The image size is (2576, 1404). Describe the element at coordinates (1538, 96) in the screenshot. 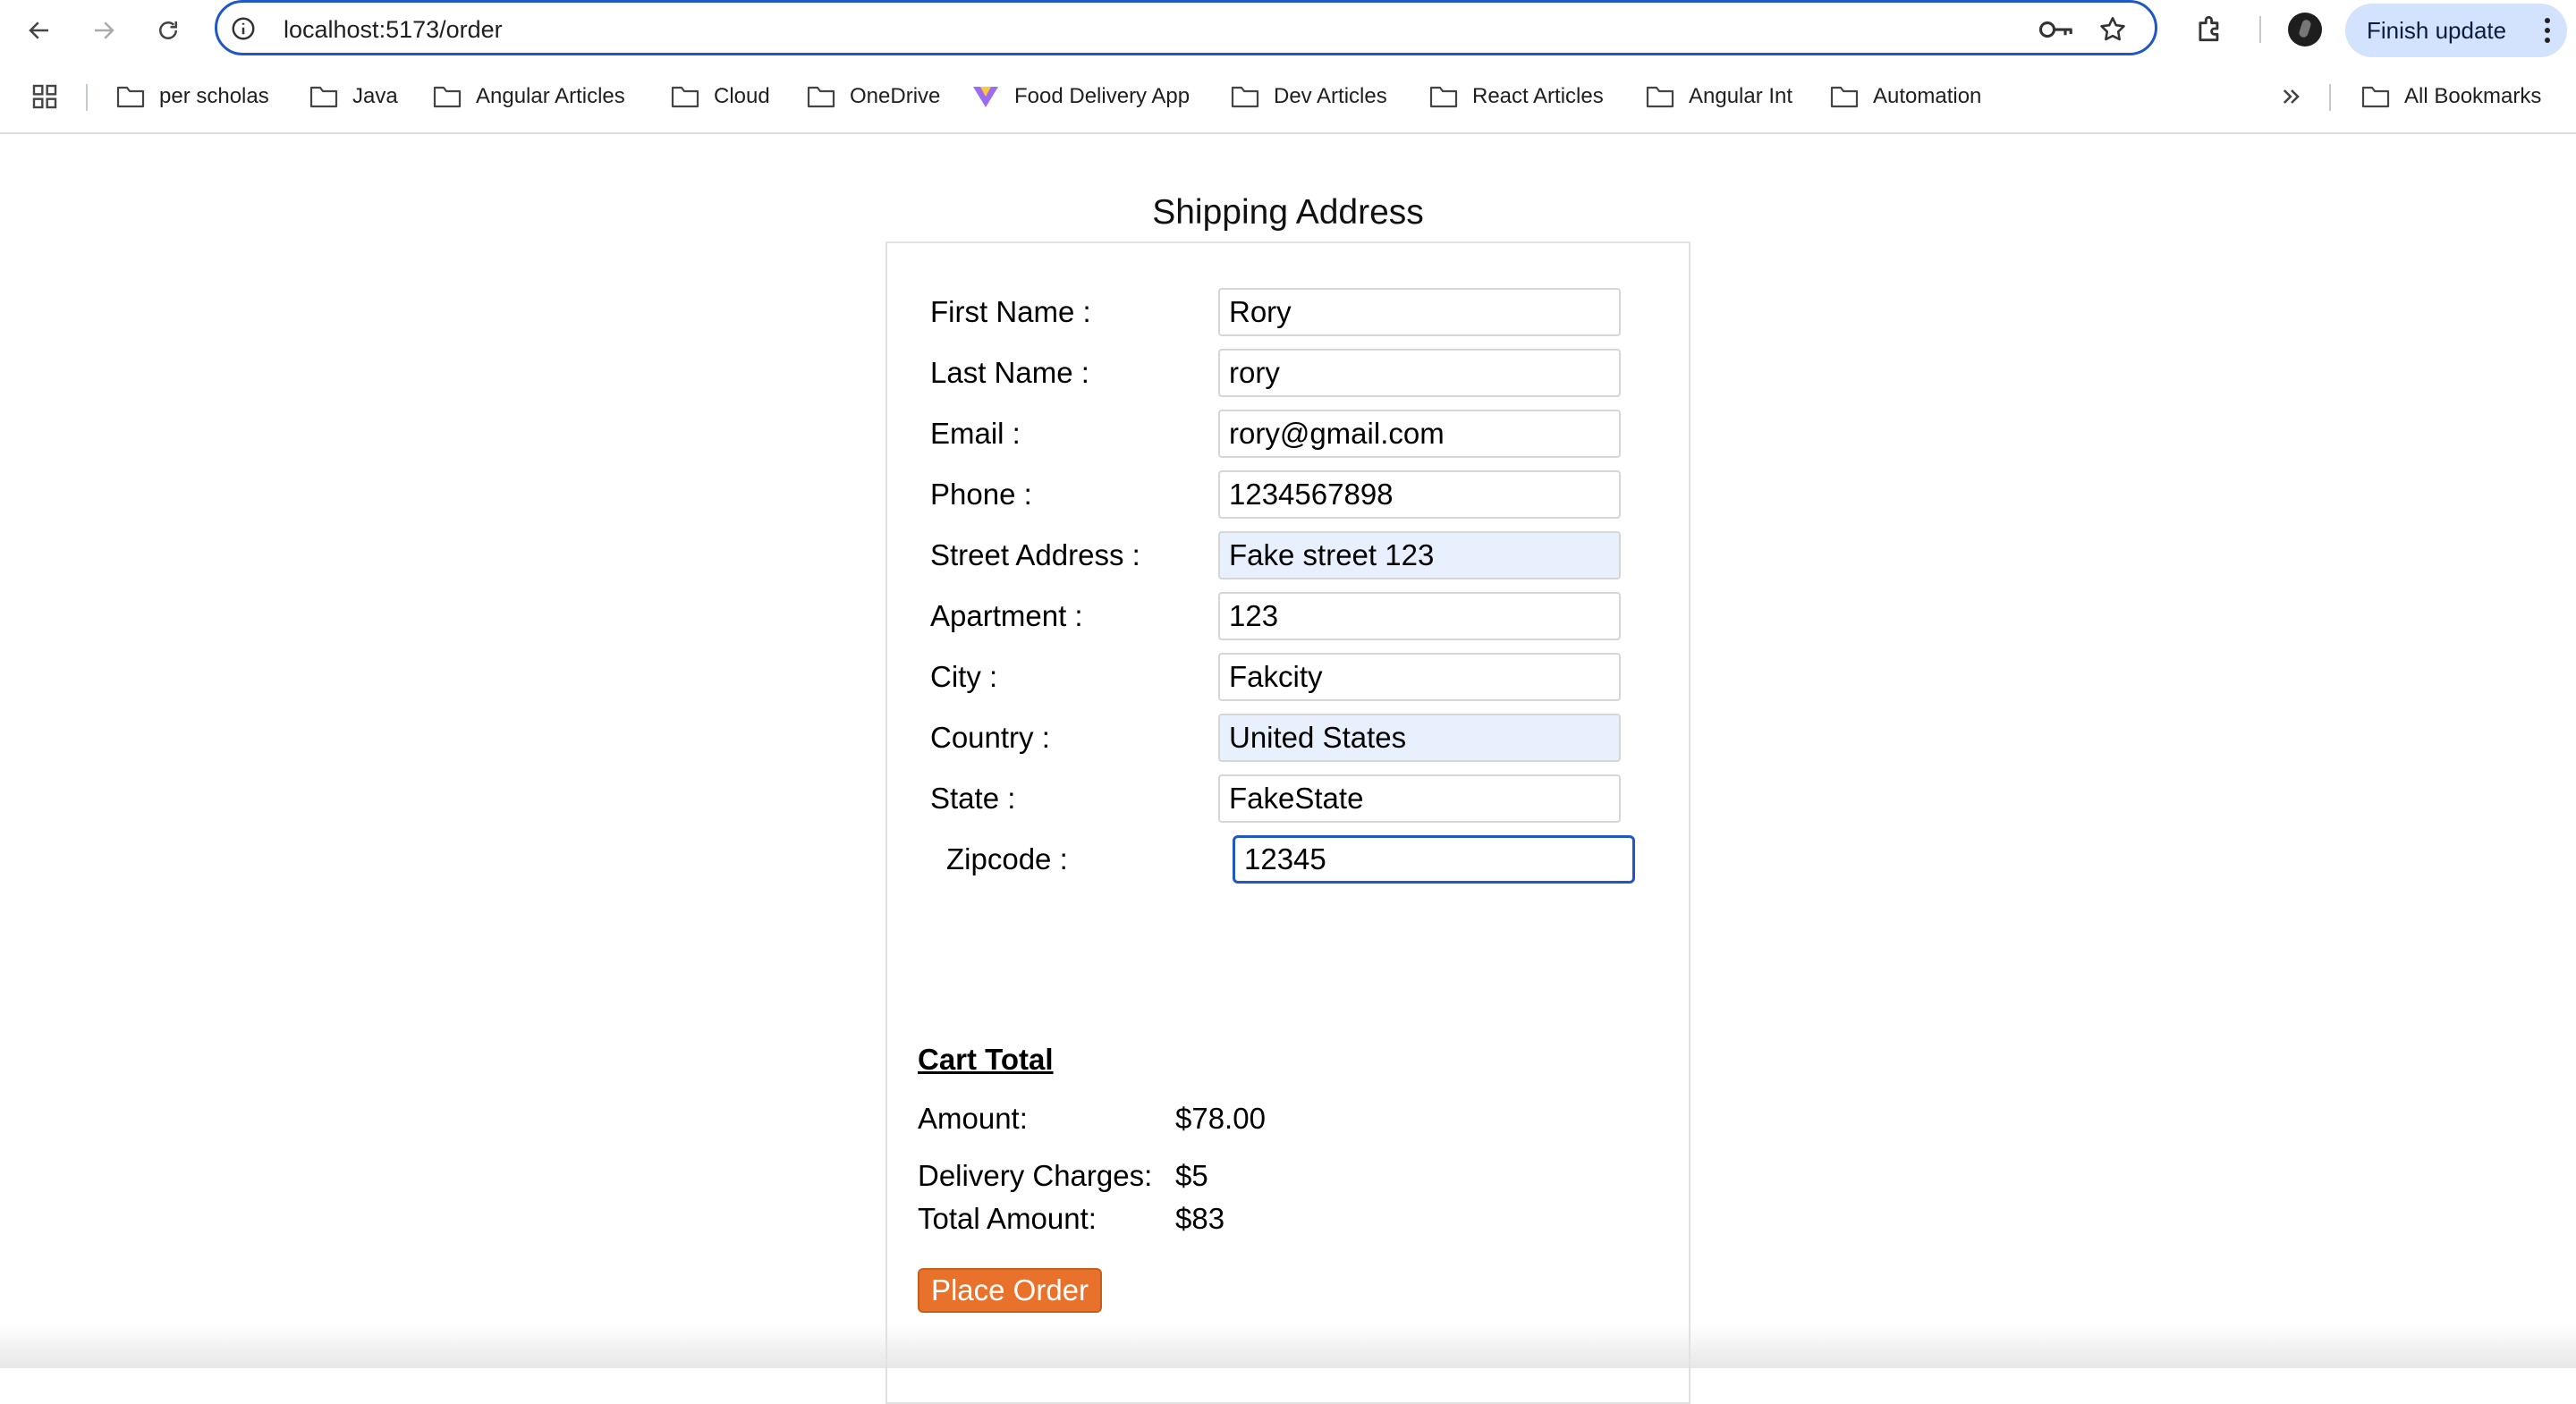

I see `bookmark-label: React Articles` at that location.